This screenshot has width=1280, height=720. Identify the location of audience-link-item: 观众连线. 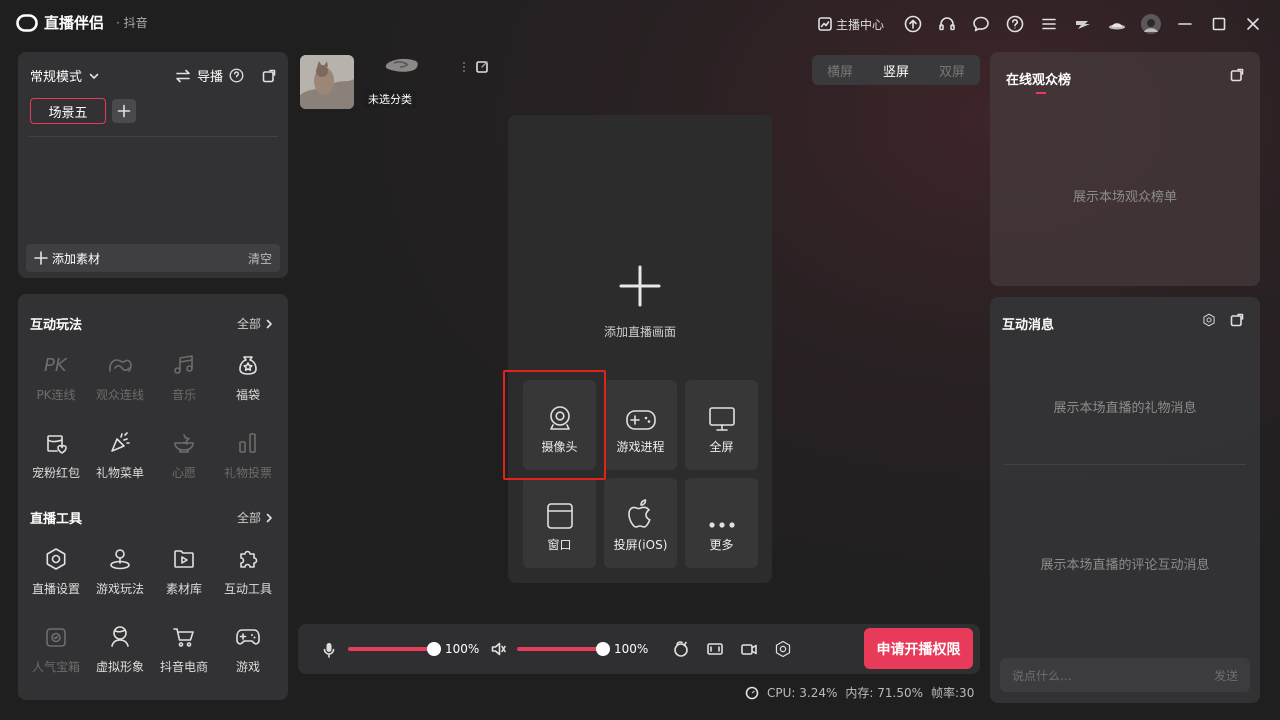
(120, 376).